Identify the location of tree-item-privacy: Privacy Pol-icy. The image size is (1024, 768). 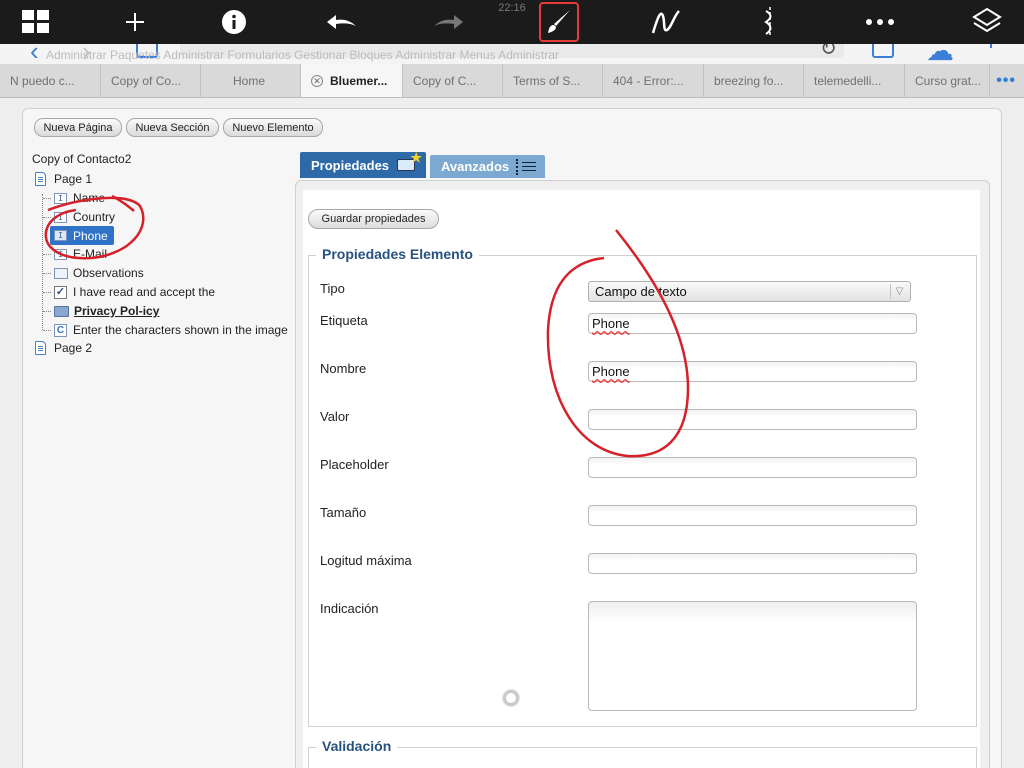
(106, 311).